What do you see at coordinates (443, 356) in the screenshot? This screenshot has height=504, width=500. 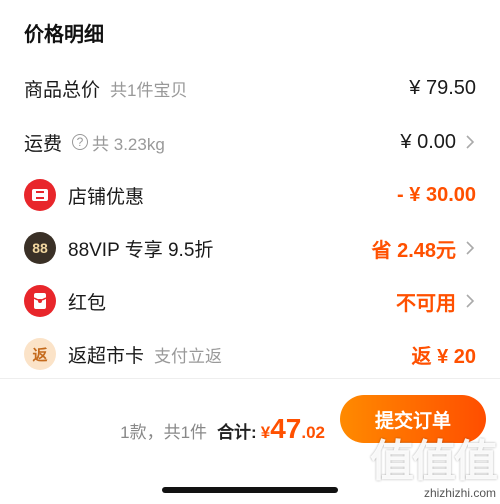 I see `row-value: 返 ¥ 20` at bounding box center [443, 356].